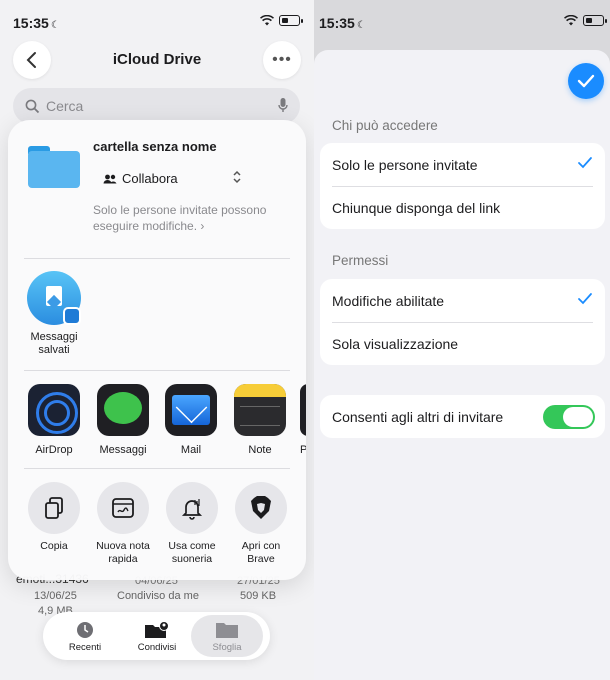  What do you see at coordinates (261, 552) in the screenshot?
I see `action-label: Apri con Brave` at bounding box center [261, 552].